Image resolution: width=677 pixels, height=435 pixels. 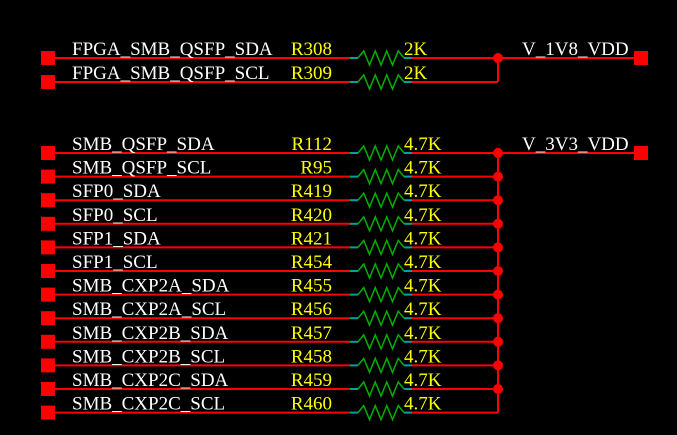 I want to click on resistor-designator: R309, so click(x=311, y=73).